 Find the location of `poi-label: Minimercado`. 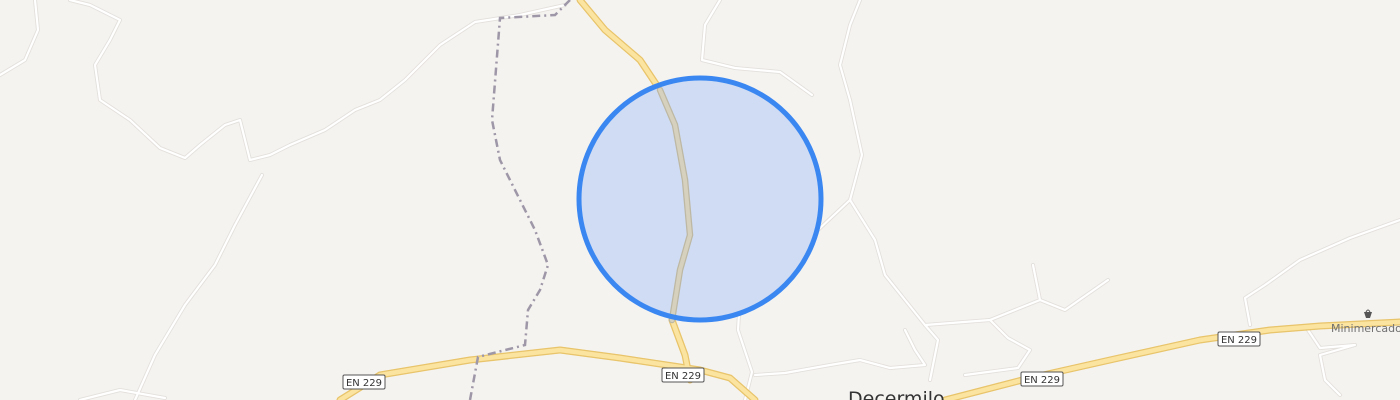

poi-label: Minimercado is located at coordinates (1365, 328).